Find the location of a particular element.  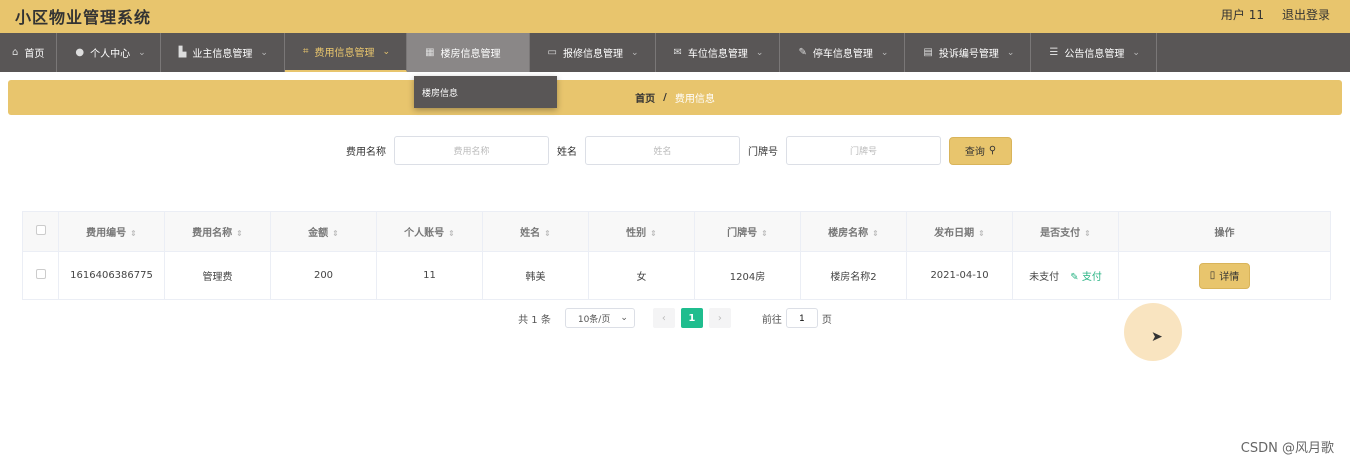

breadcrumb-home: 首页 is located at coordinates (645, 97).